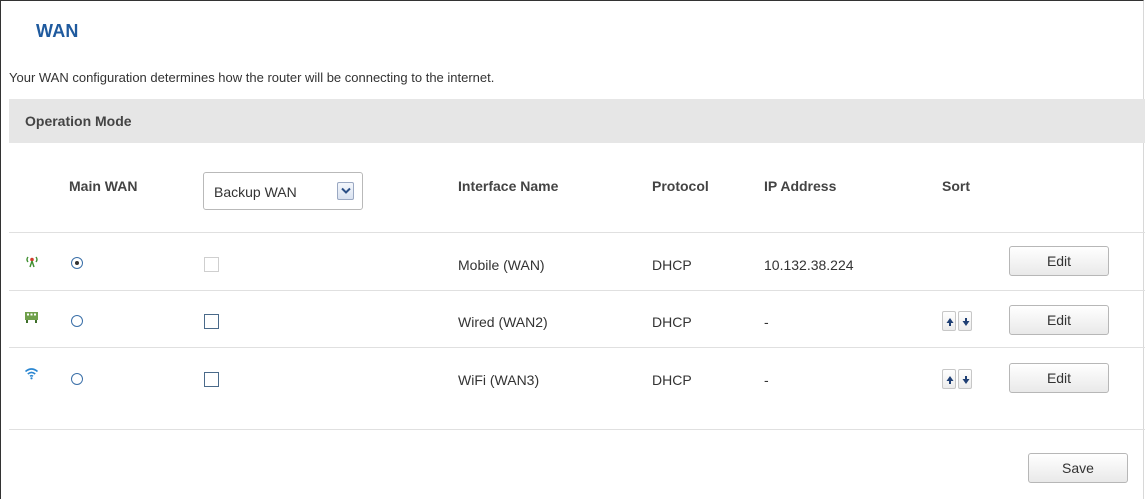 This screenshot has width=1145, height=500. What do you see at coordinates (31, 376) in the screenshot?
I see `wifi-icon` at bounding box center [31, 376].